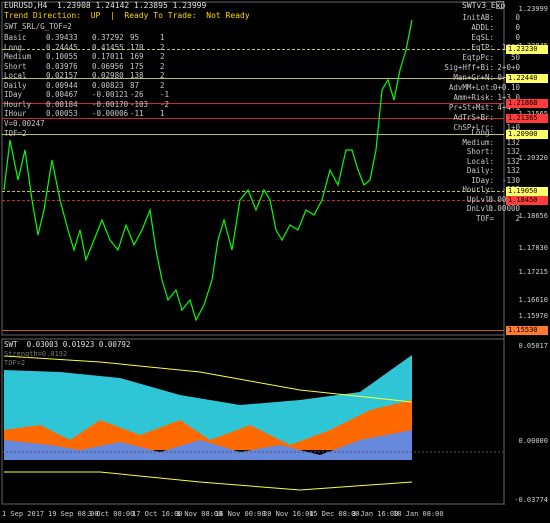  Describe the element at coordinates (62, 113) in the screenshot. I see `left-stat-cell: 0.00053` at that location.